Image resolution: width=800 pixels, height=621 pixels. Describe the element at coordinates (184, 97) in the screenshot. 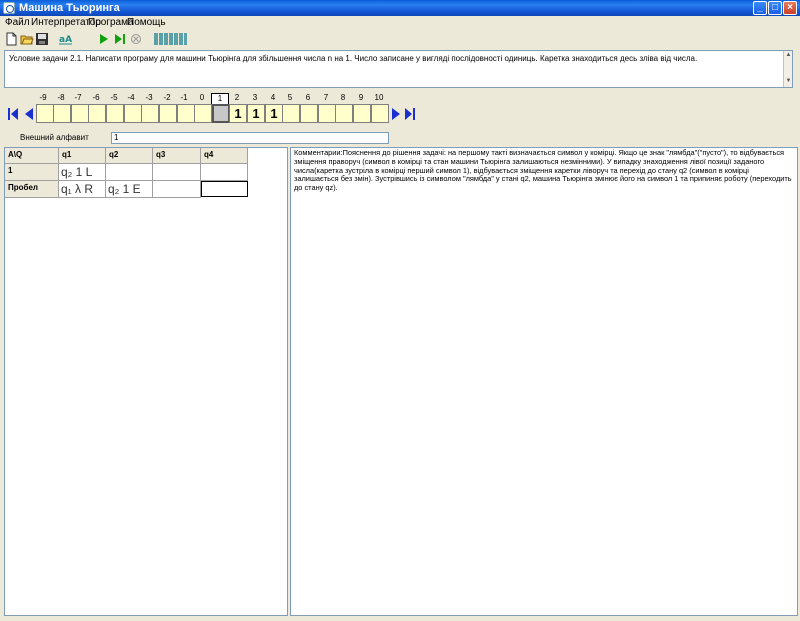

I see `tape-position: -1` at that location.